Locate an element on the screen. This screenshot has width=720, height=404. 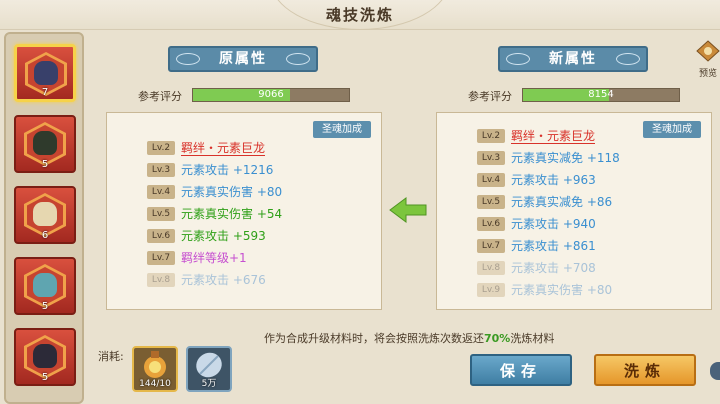
refine-material-item: 144/10 is located at coordinates (155, 369).